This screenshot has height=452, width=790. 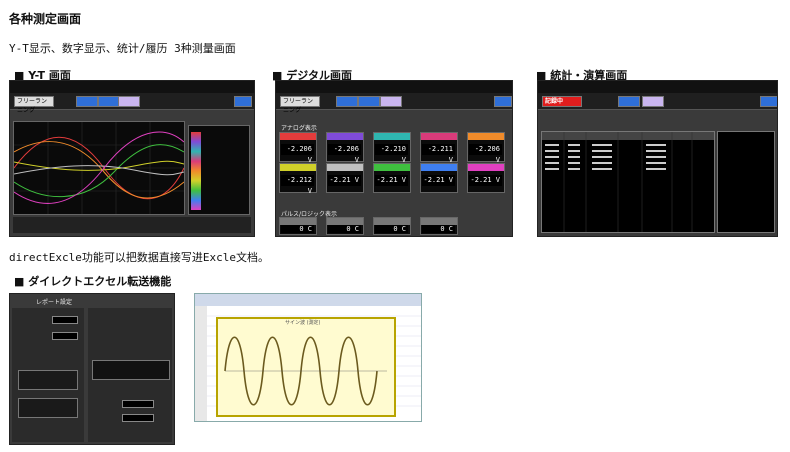 I want to click on analog-display-header: アナログ表示, so click(x=299, y=128).